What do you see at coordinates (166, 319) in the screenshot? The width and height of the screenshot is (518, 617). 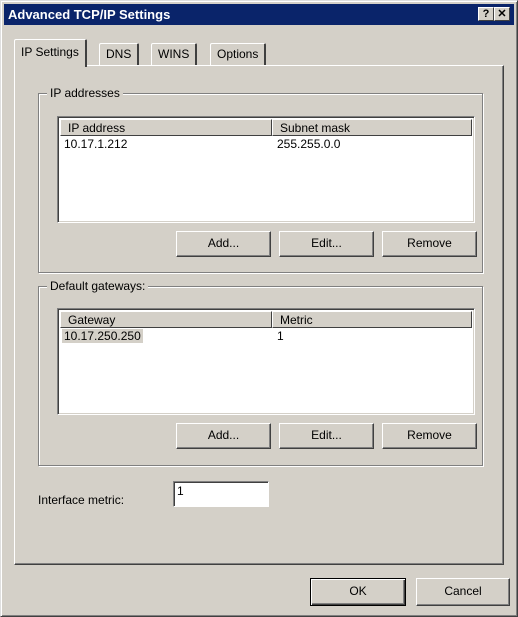 I see `column-header-gateway: Gateway` at bounding box center [166, 319].